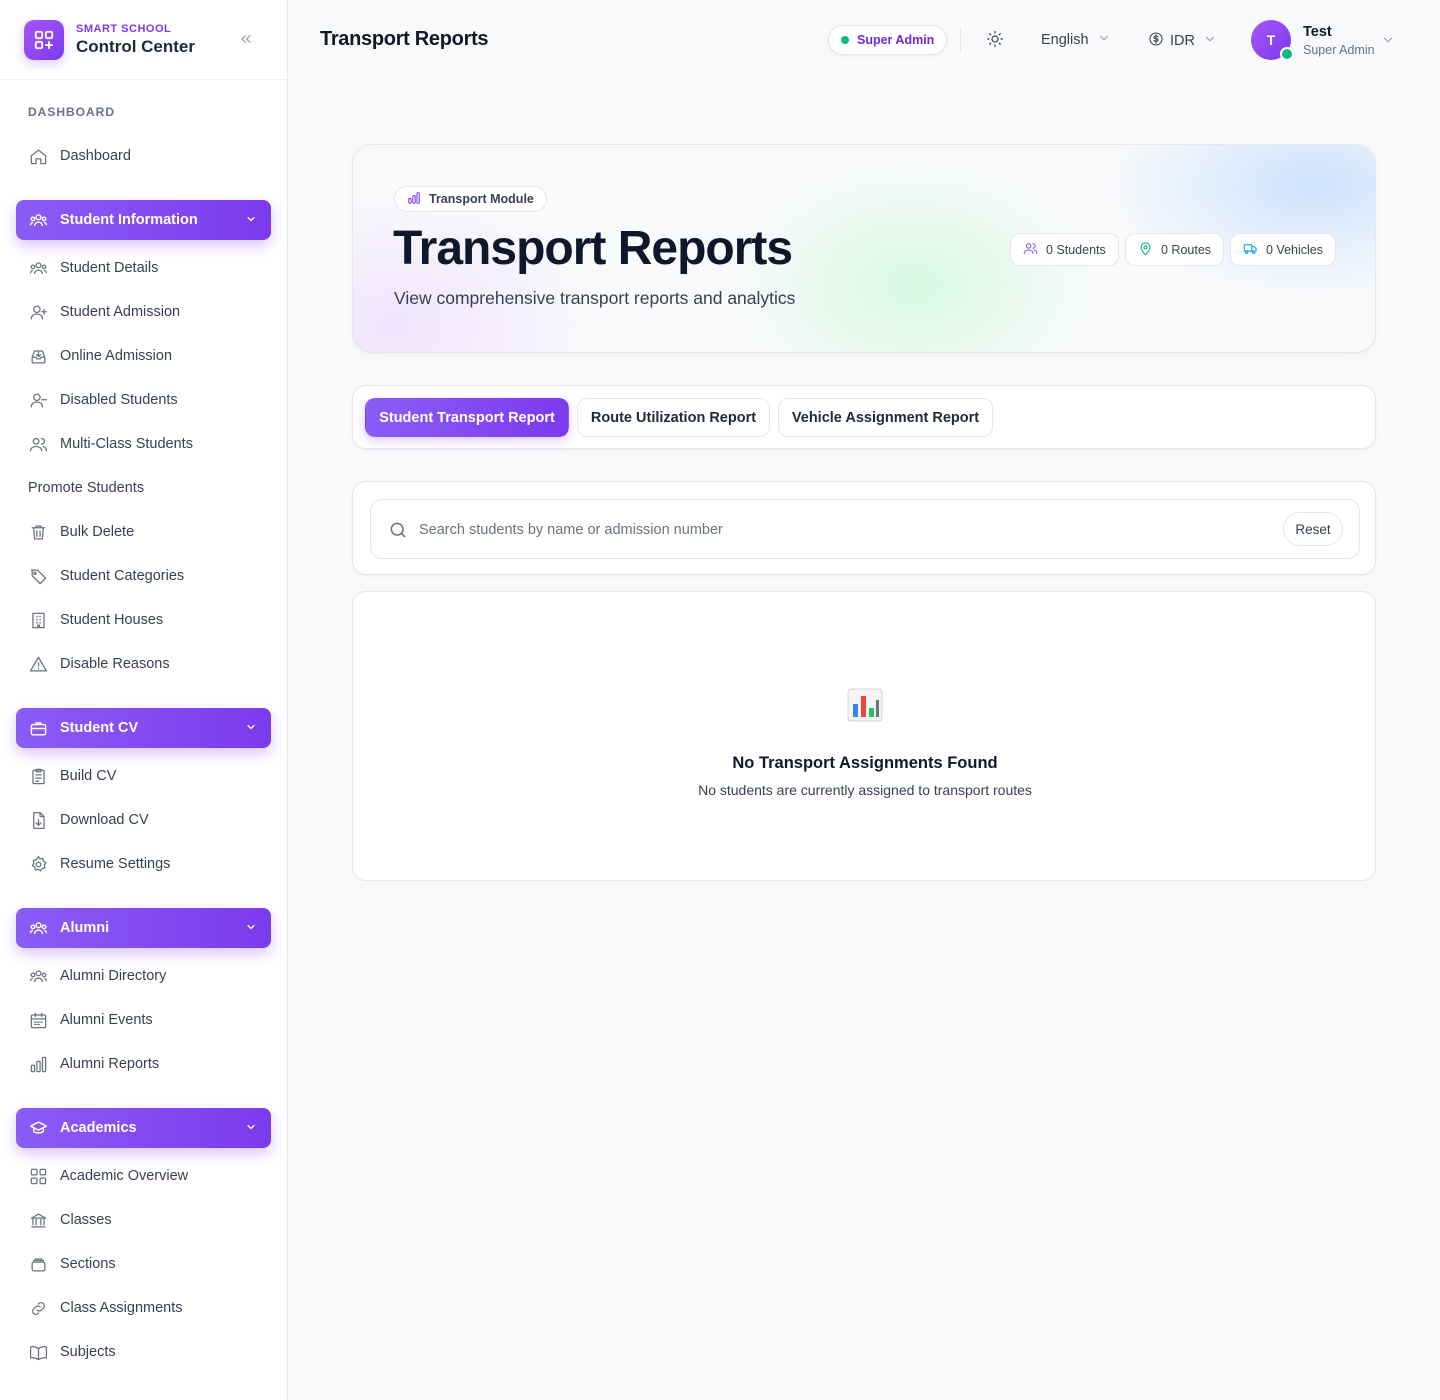  I want to click on module-badge: Transport Module, so click(470, 199).